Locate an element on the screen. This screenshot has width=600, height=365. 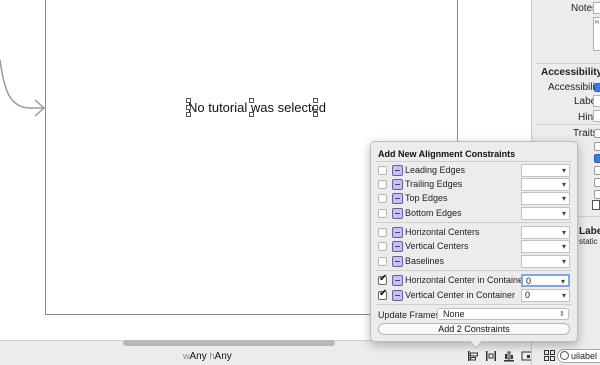
constraint-row-bottom-edges: Bottom Edges is located at coordinates (474, 214).